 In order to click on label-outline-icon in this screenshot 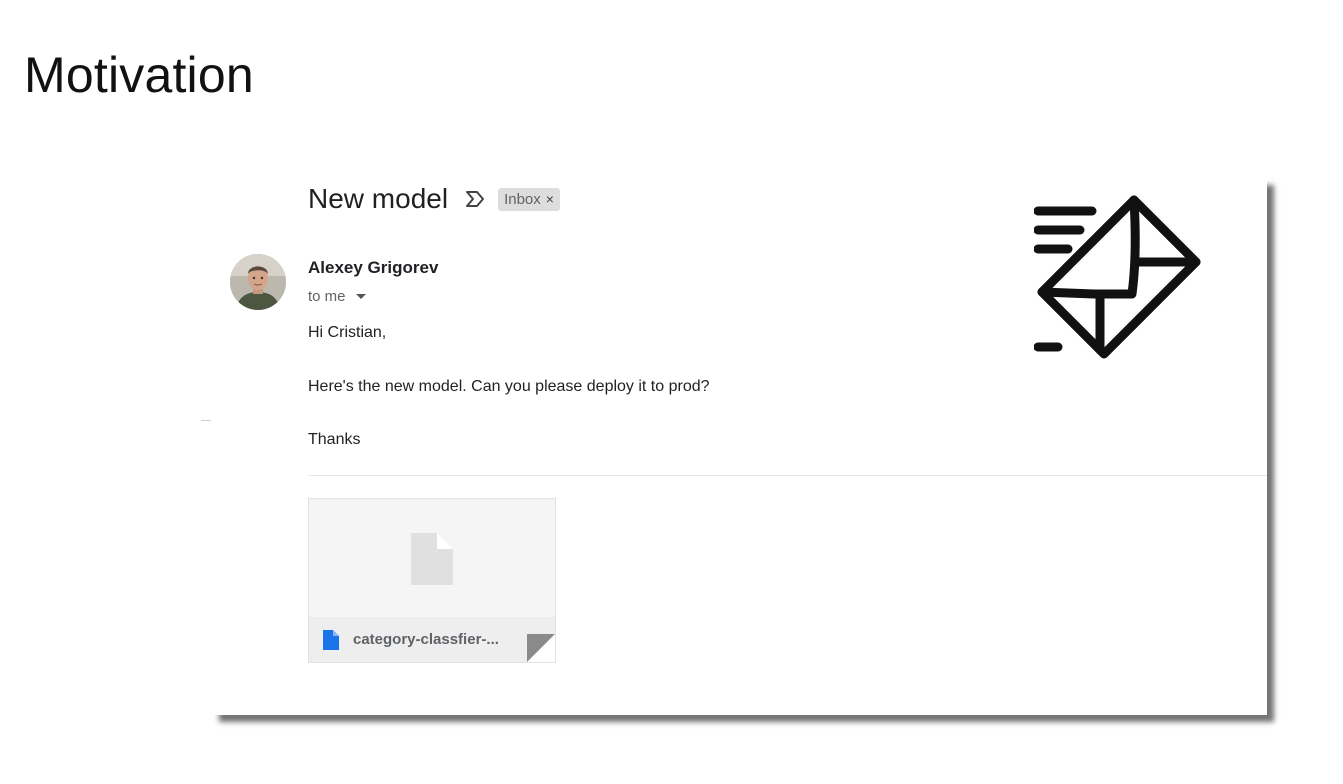, I will do `click(475, 199)`.